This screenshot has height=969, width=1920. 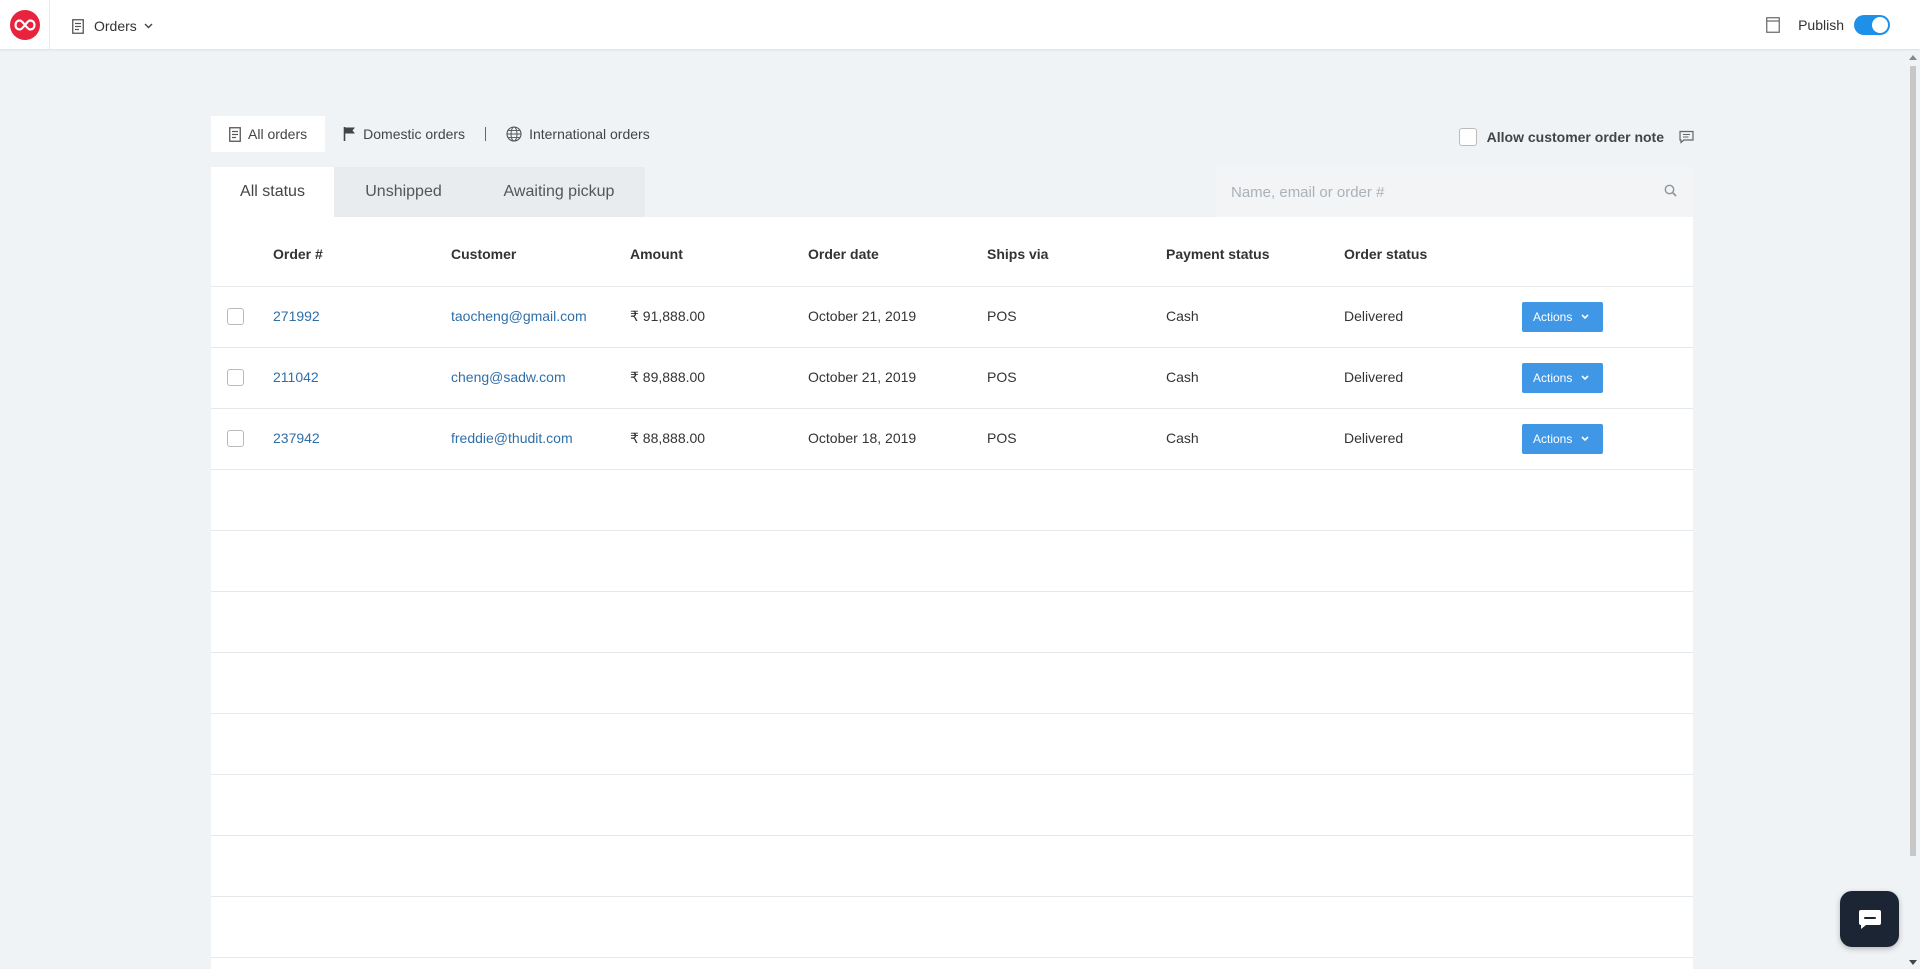 I want to click on order-note-checkbox, so click(x=1467, y=137).